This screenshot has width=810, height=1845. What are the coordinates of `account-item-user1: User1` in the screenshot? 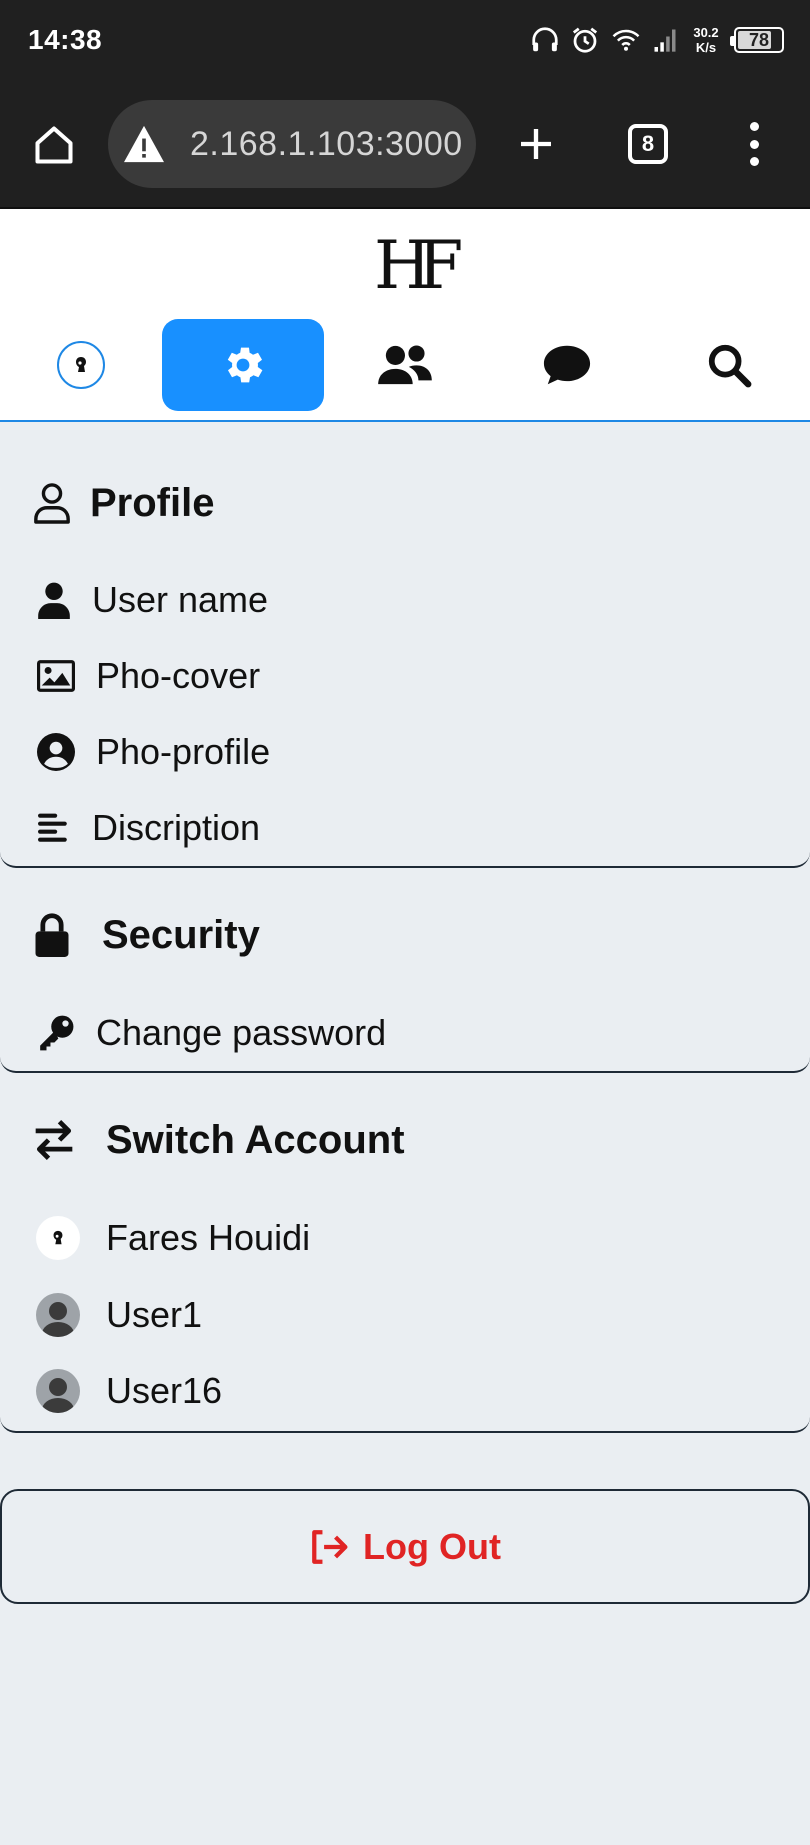 It's located at (119, 1315).